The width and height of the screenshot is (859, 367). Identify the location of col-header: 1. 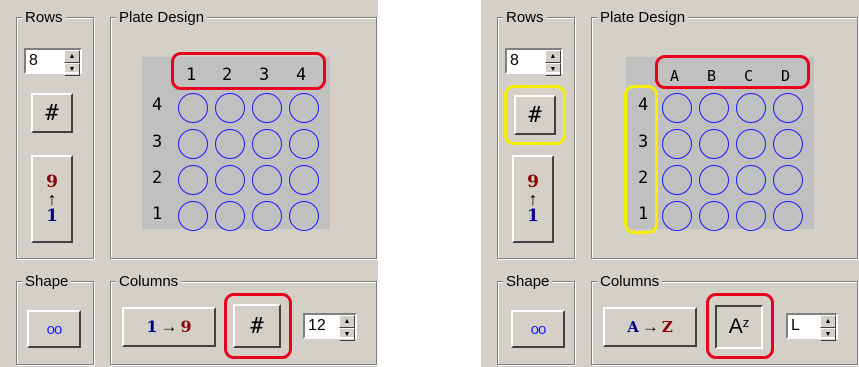
(191, 75).